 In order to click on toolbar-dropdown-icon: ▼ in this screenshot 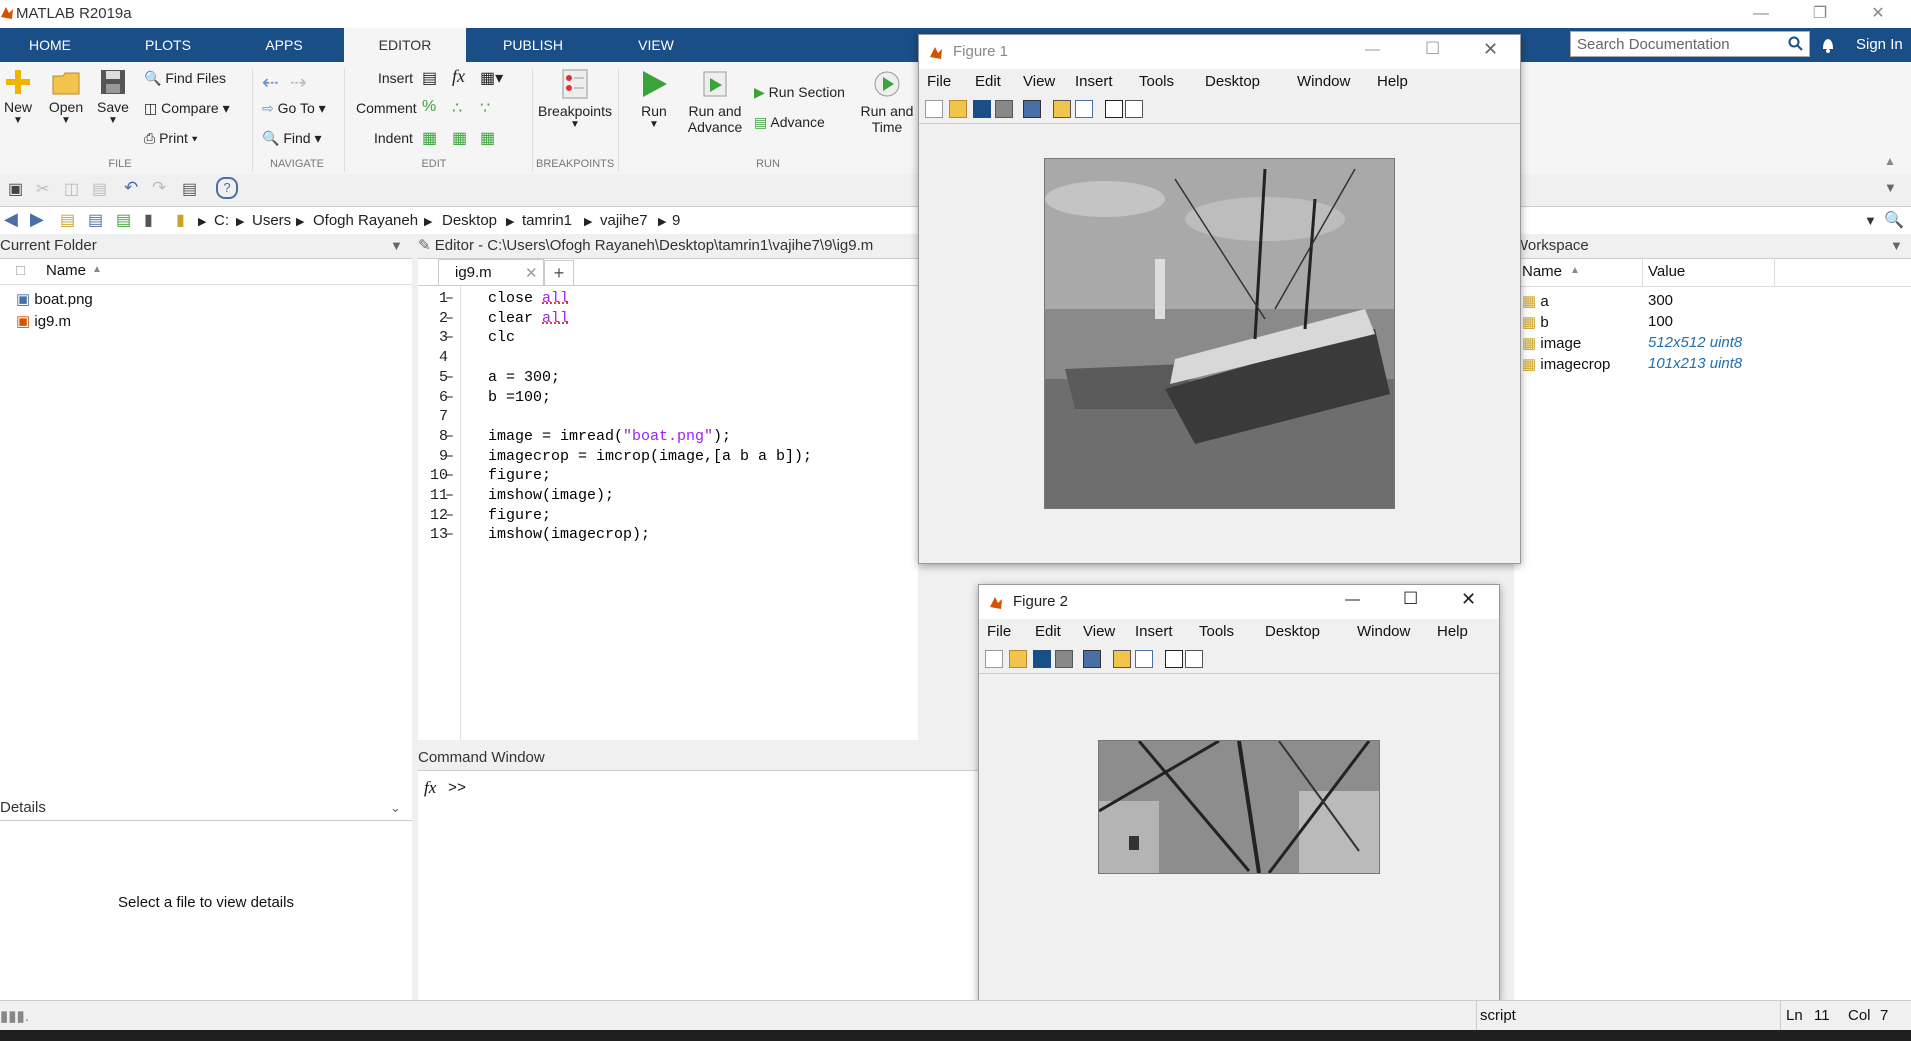, I will do `click(1890, 187)`.